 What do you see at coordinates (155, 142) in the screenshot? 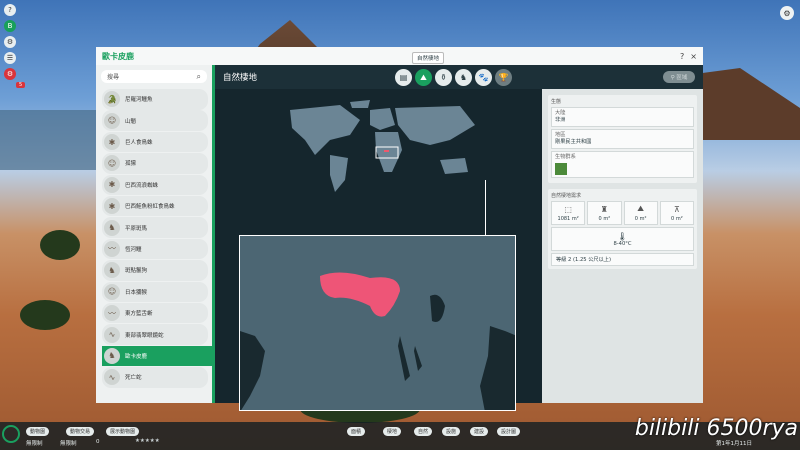
I see `list-item: ✱ 巨人食鳥蛛` at bounding box center [155, 142].